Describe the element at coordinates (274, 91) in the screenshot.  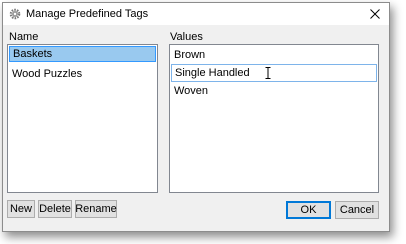
I see `value-item-woven: Woven` at that location.